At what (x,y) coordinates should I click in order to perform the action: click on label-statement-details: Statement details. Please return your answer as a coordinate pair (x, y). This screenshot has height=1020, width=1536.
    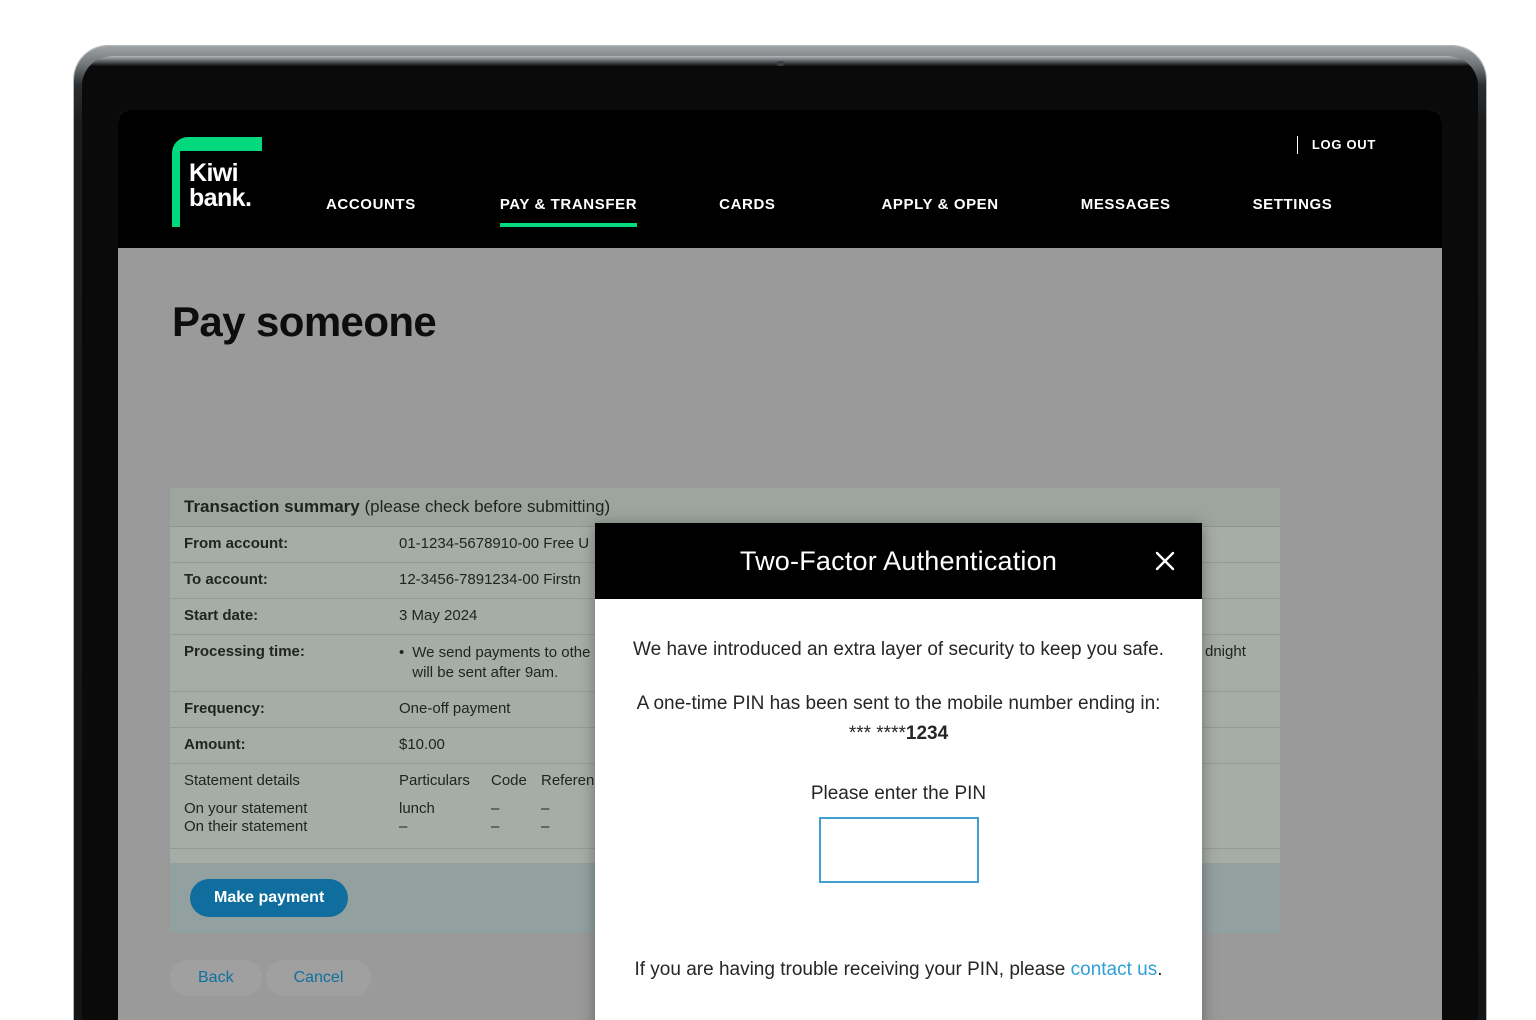
    Looking at the image, I should click on (242, 780).